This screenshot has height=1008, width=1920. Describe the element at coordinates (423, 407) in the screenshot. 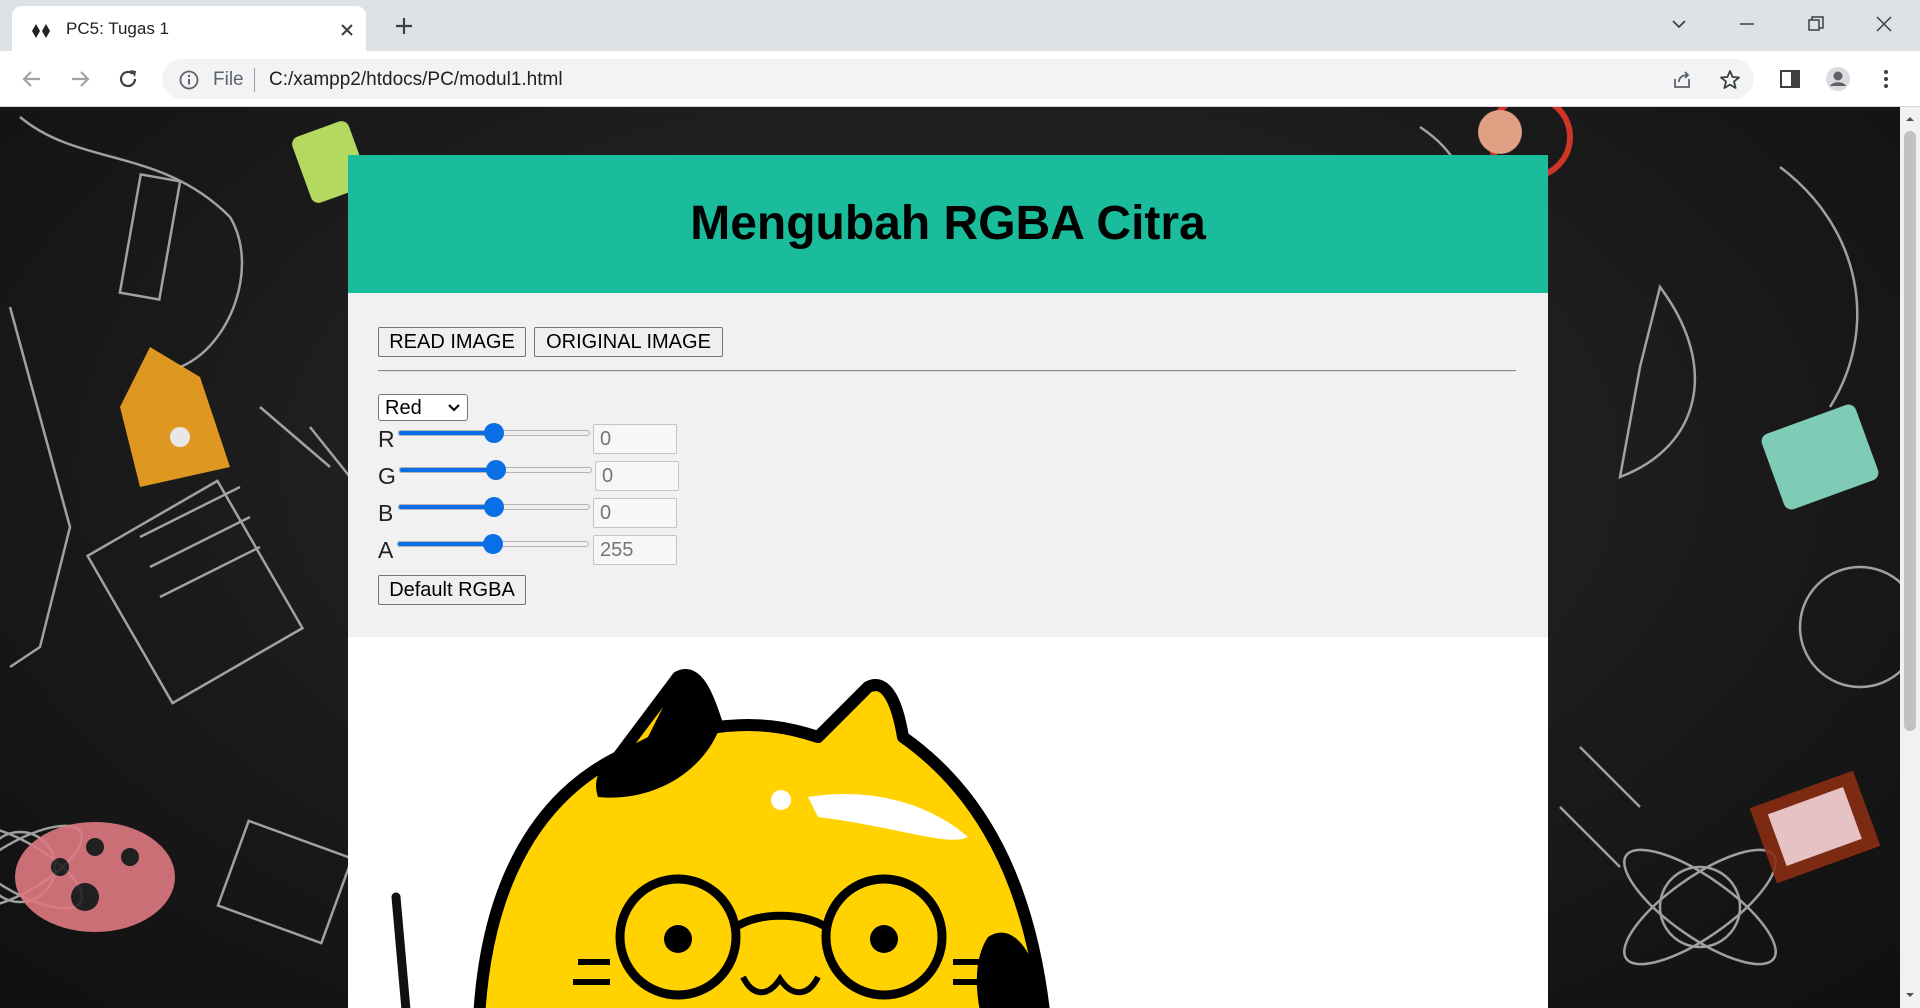

I see `channel-select: Red` at that location.